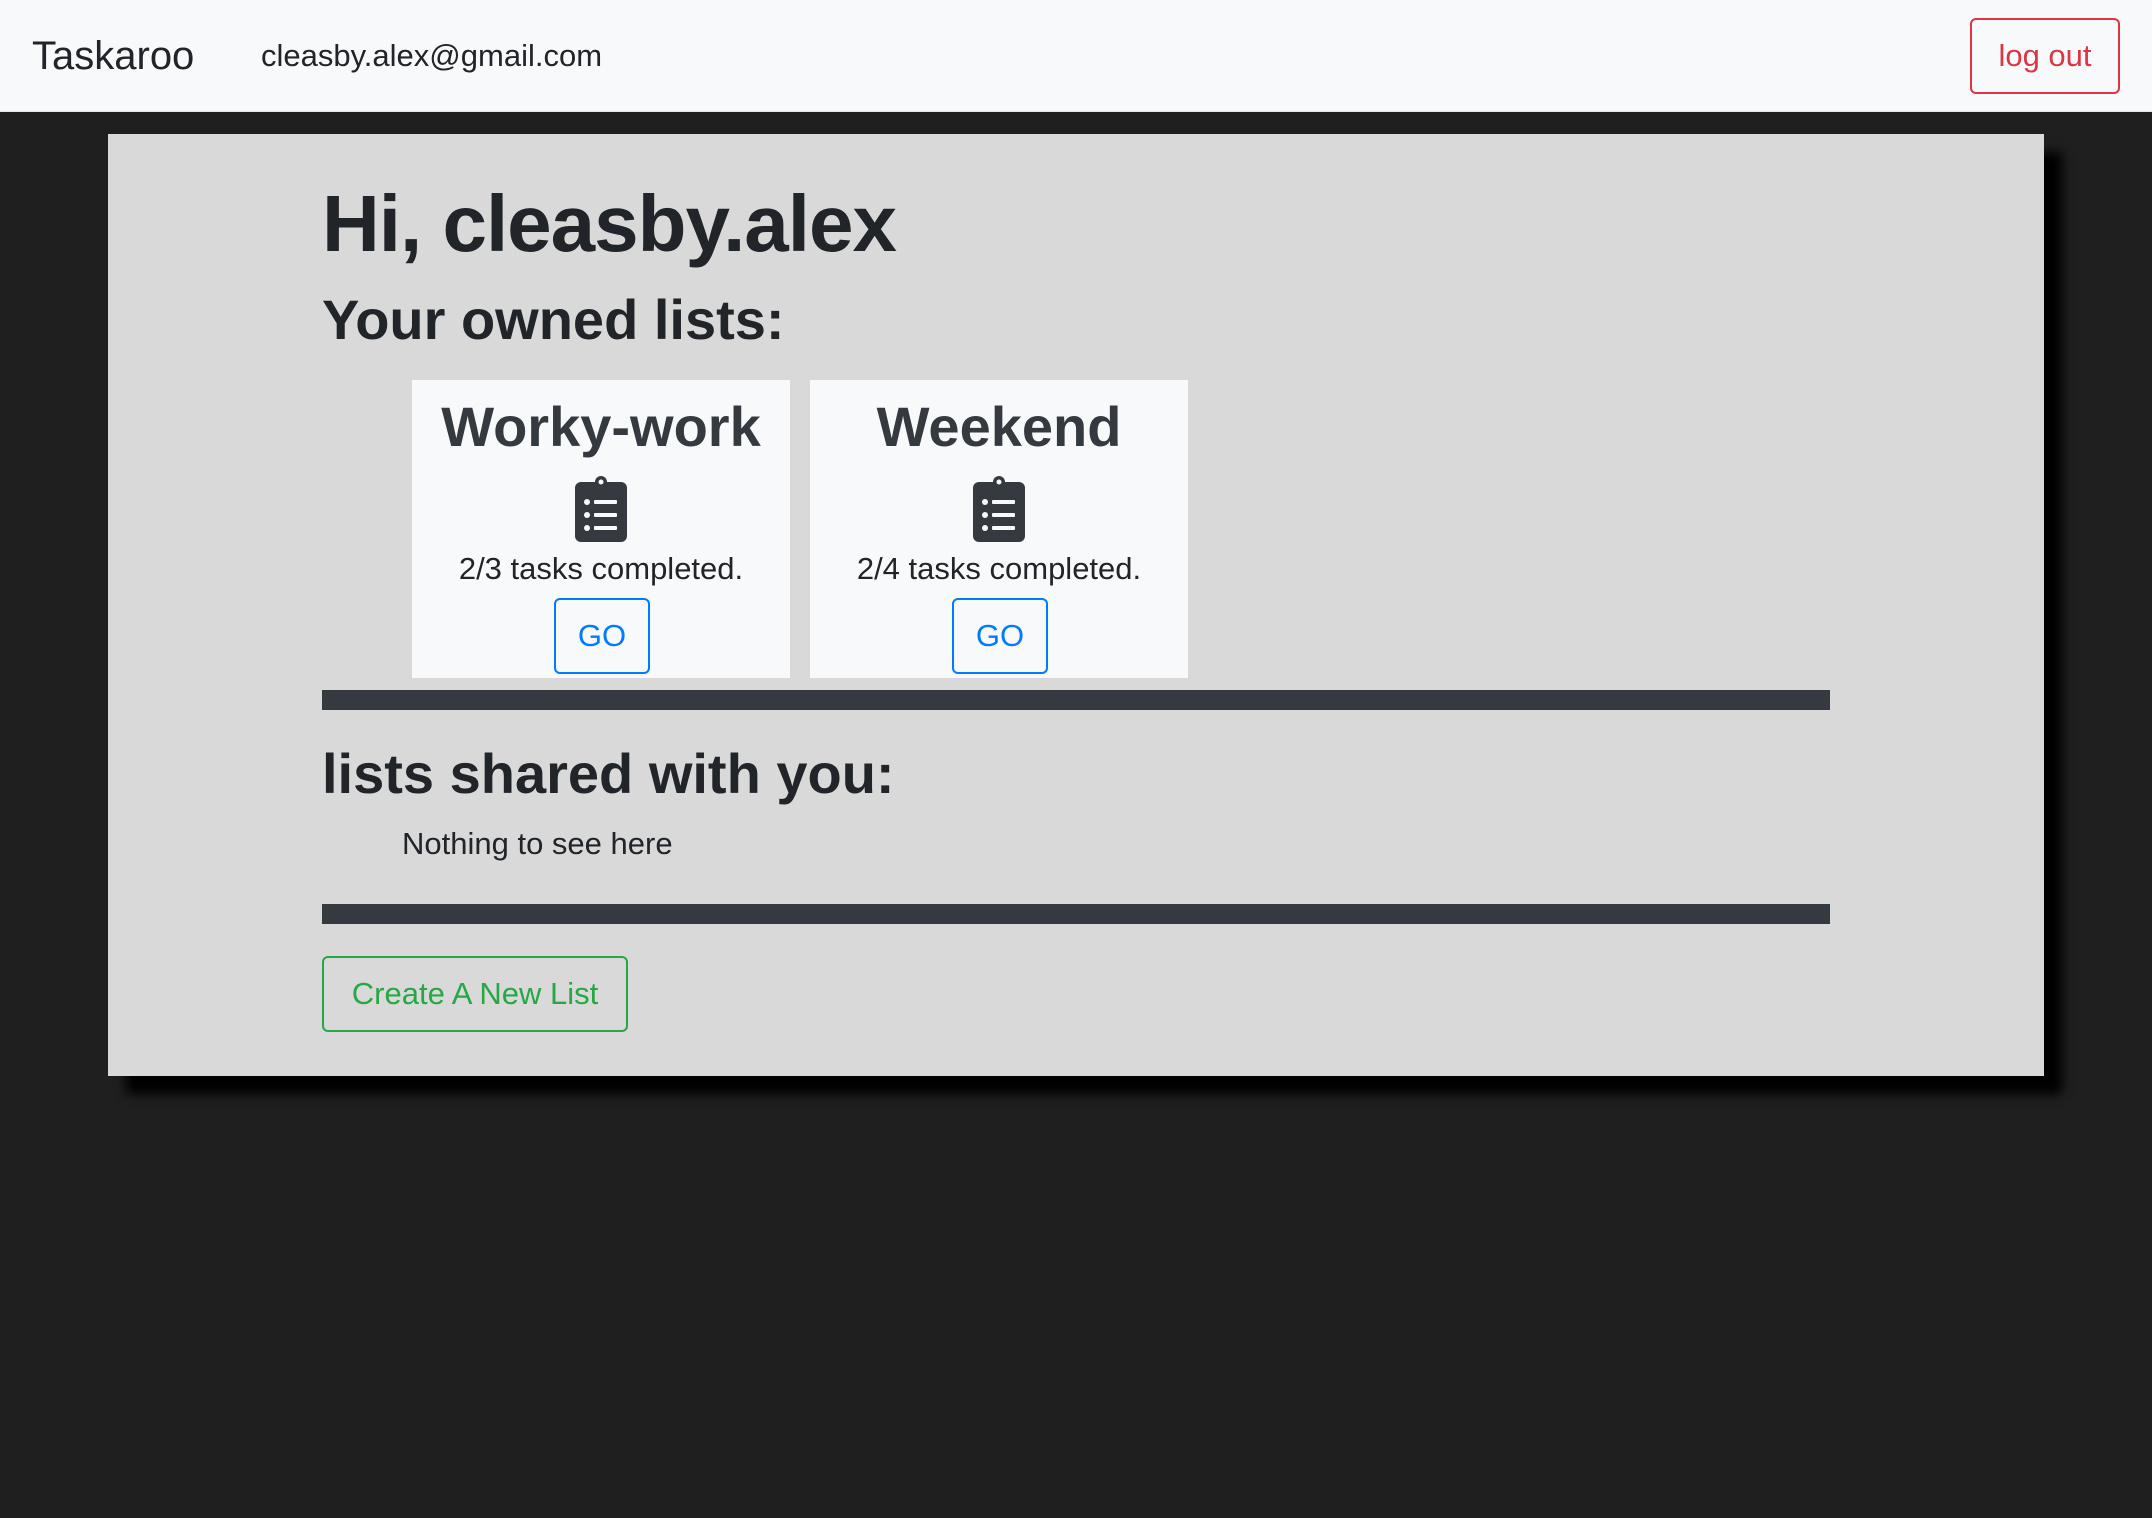 The height and width of the screenshot is (1518, 2152). Describe the element at coordinates (2045, 56) in the screenshot. I see `logout-button: log out` at that location.